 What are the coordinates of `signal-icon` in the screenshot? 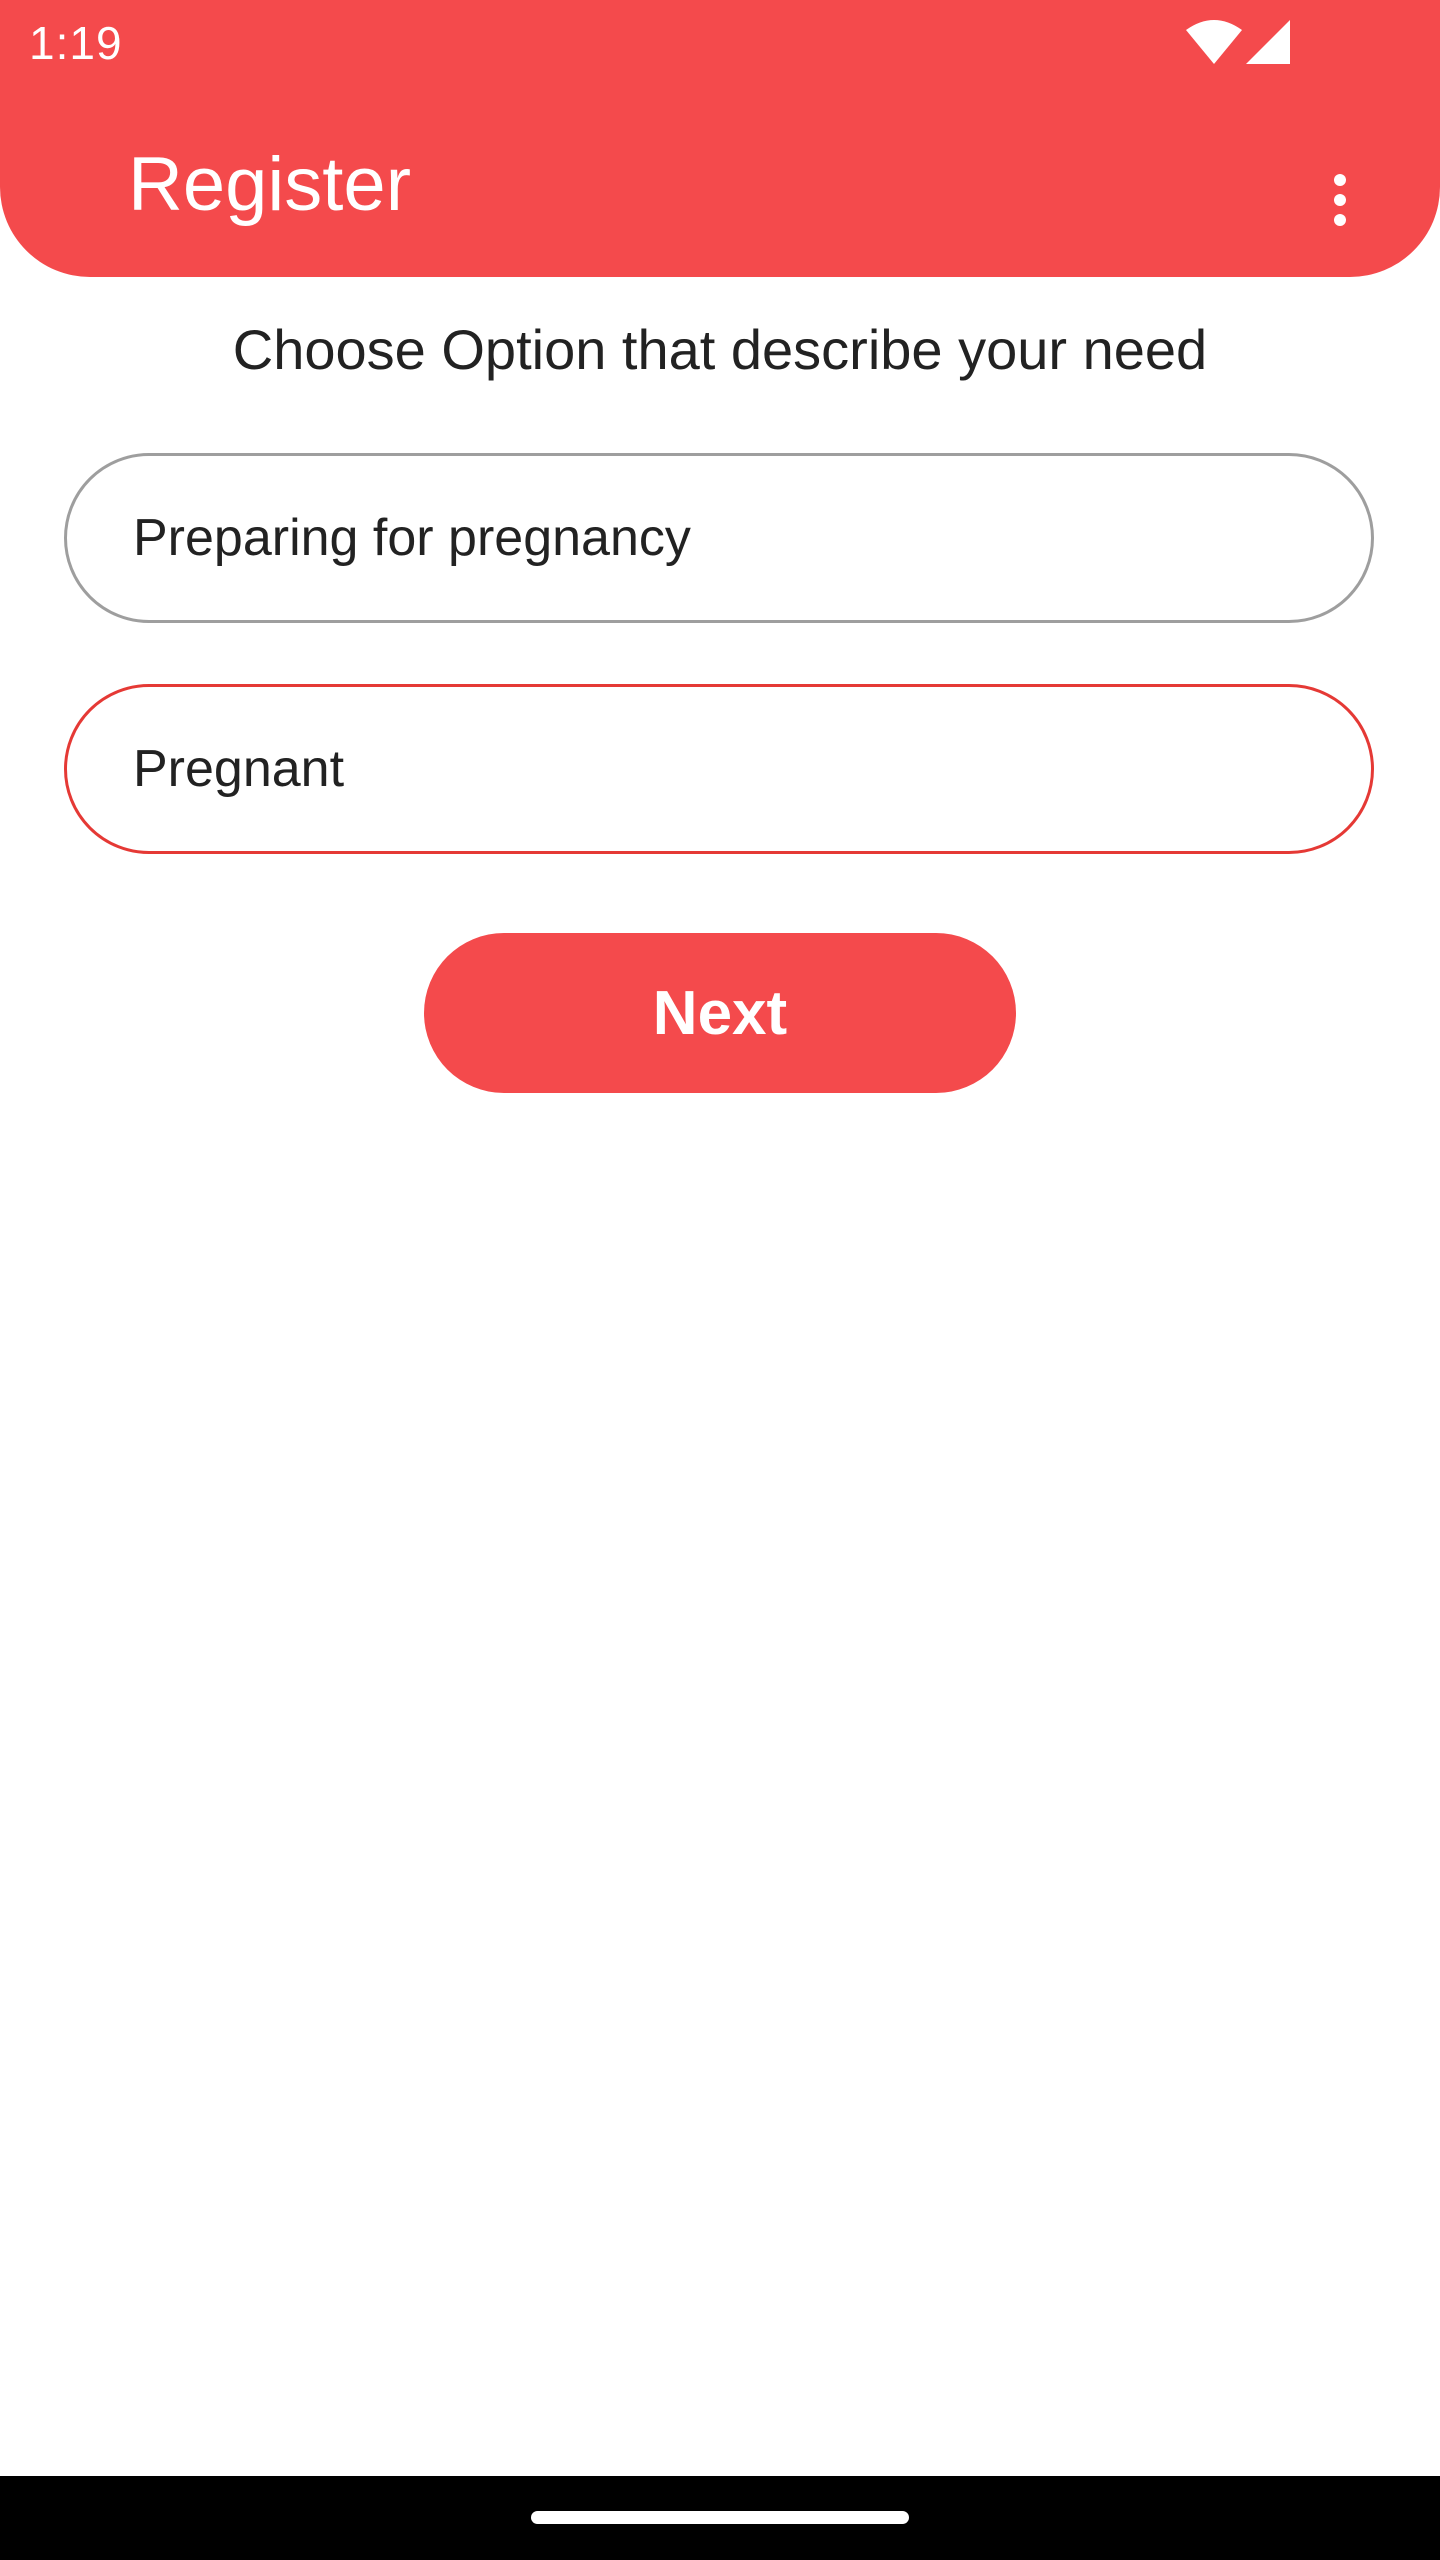 It's located at (1268, 42).